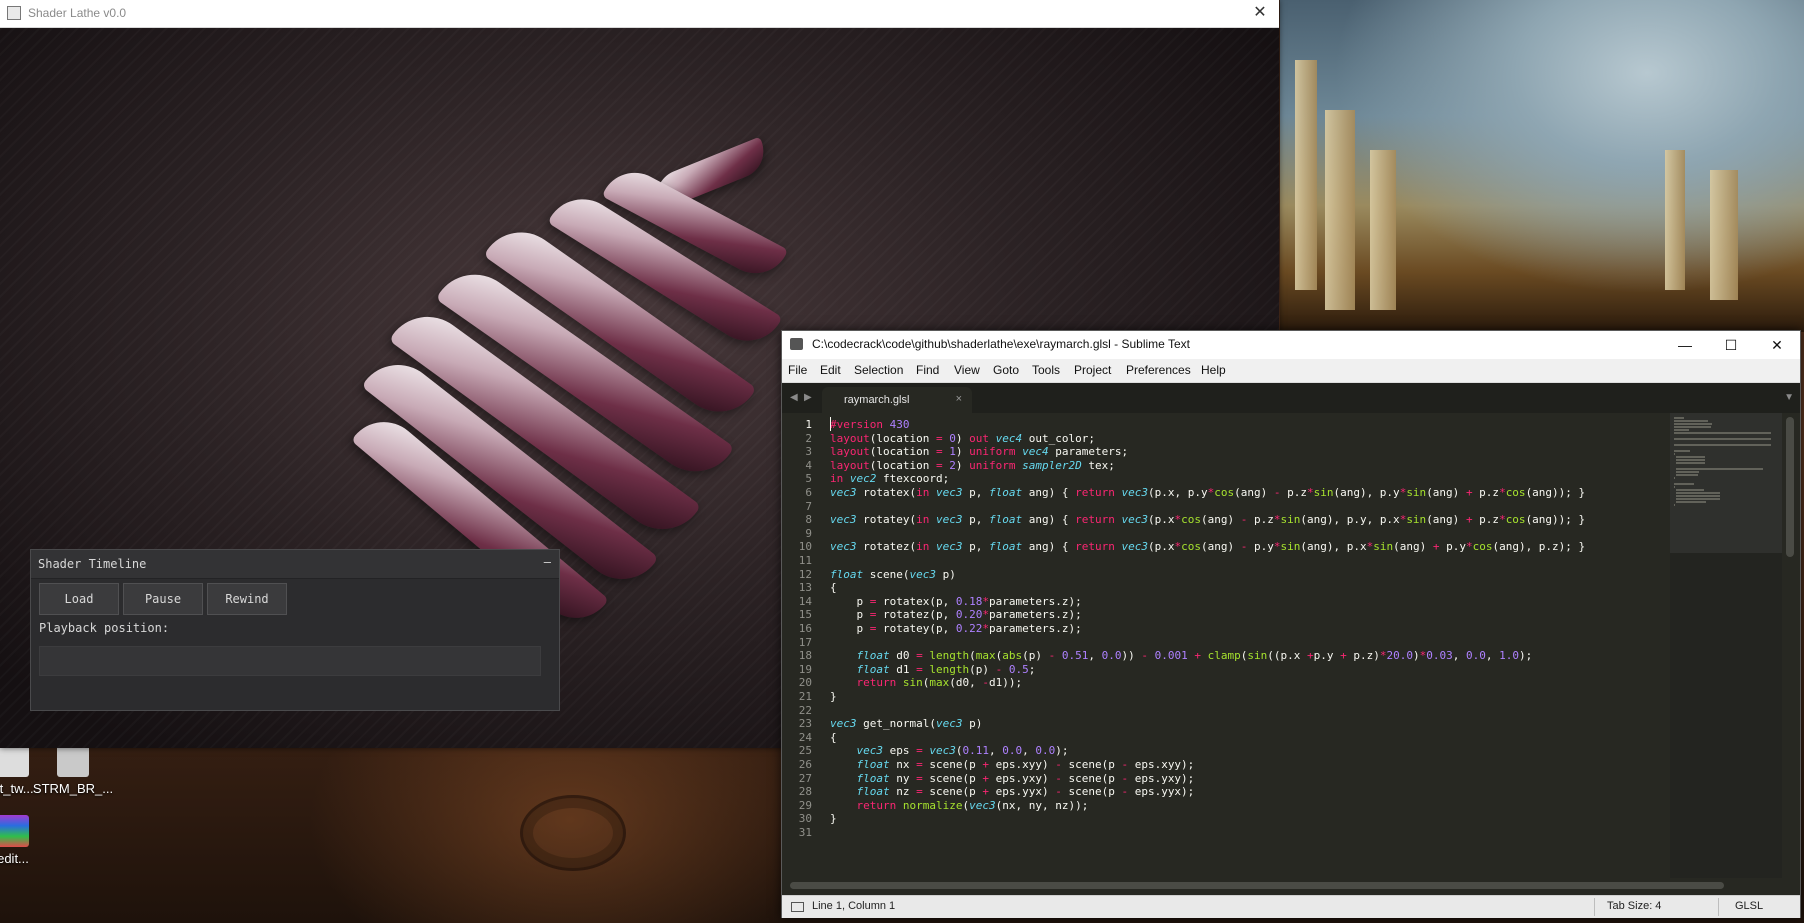  Describe the element at coordinates (890, 479) in the screenshot. I see `code-line: in vec2 ftexcoord;` at that location.